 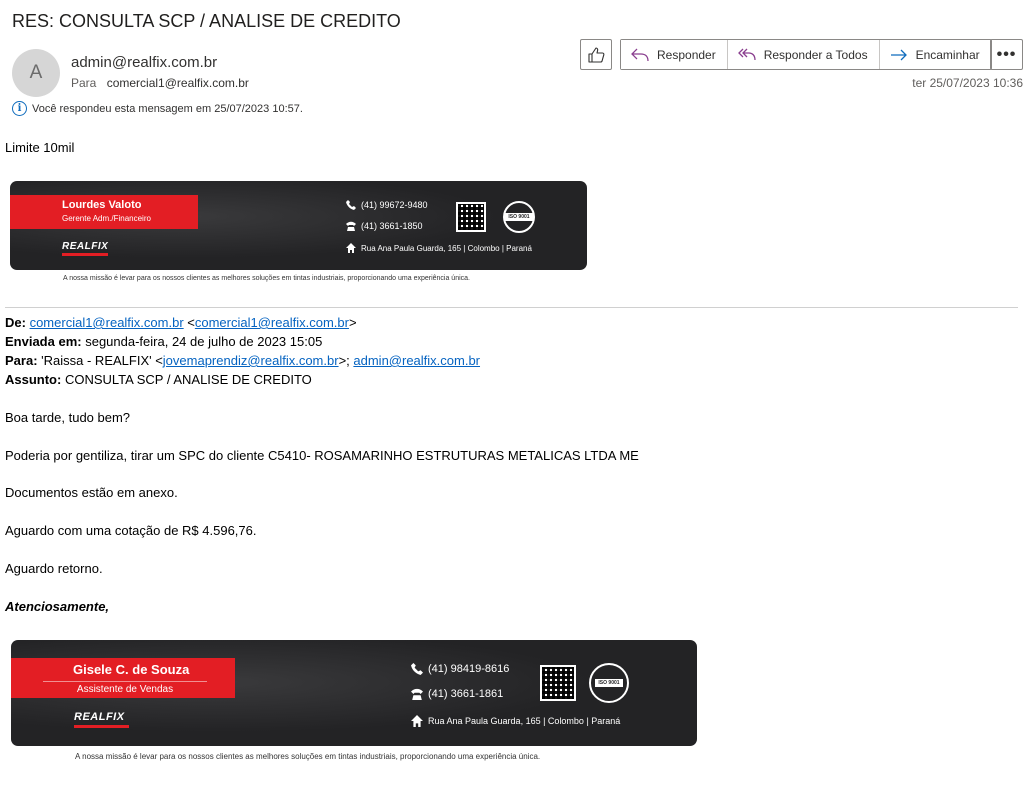 I want to click on reply-all-button: Responder a Todos, so click(x=803, y=54).